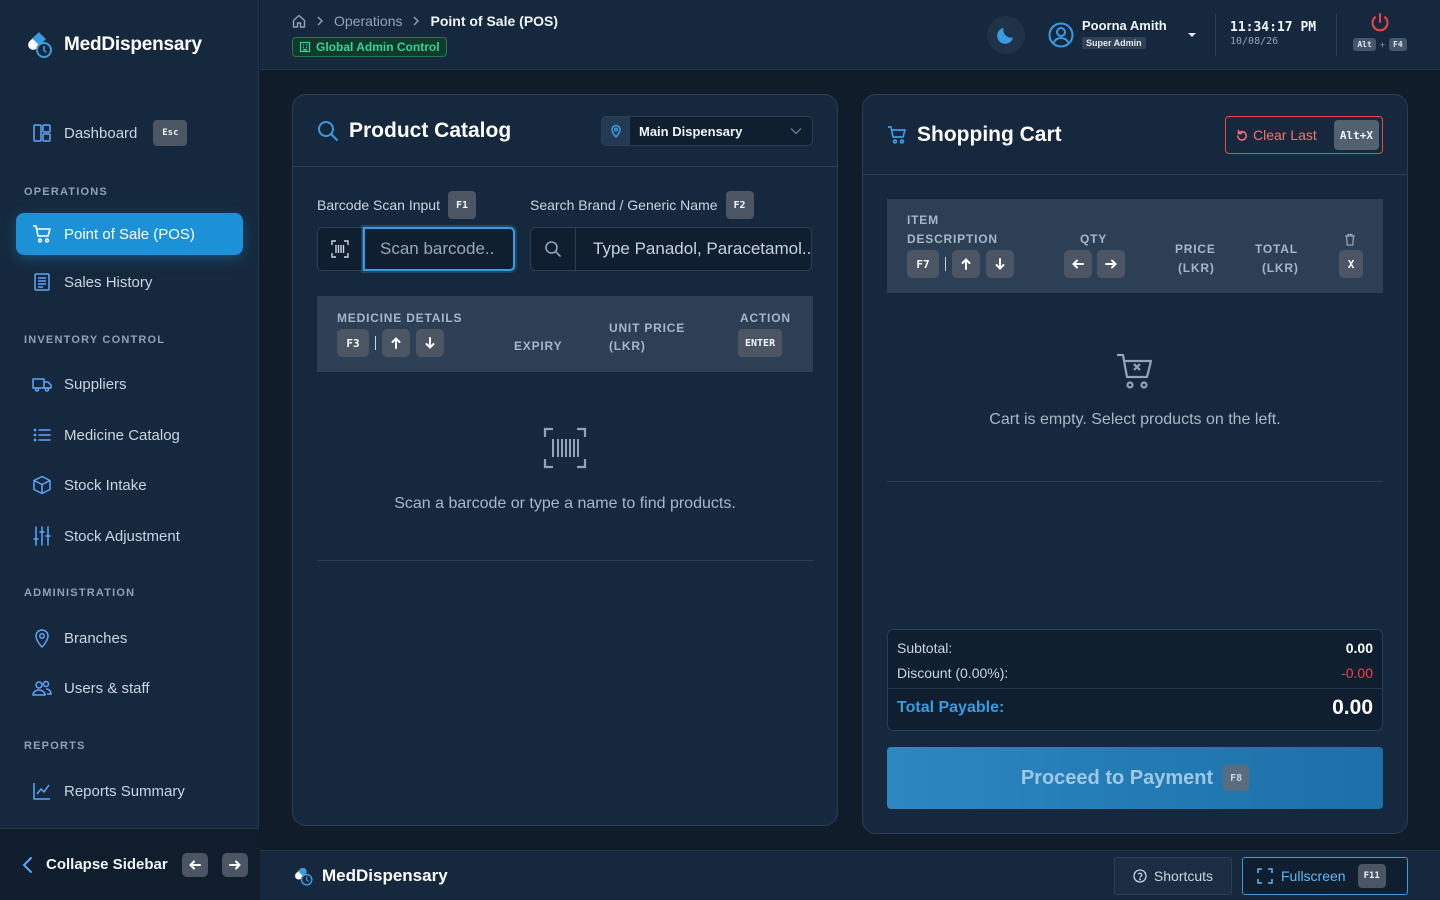 The height and width of the screenshot is (900, 1440). I want to click on section-administration: ADMINISTRATION, so click(80, 593).